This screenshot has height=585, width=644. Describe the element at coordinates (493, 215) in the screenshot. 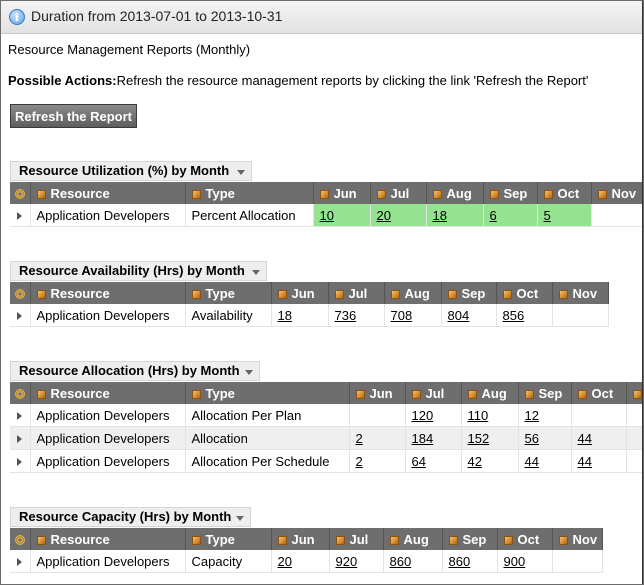

I see `value-link: 6` at that location.